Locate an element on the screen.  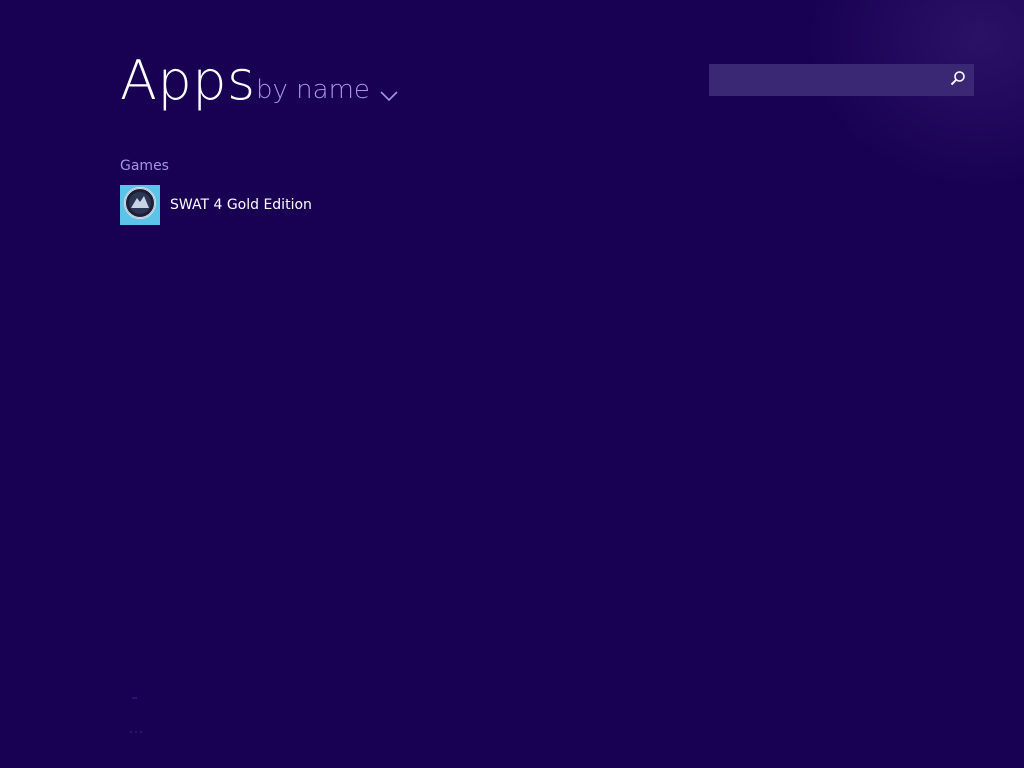
app-name: SWAT 4 Gold Edition is located at coordinates (241, 205).